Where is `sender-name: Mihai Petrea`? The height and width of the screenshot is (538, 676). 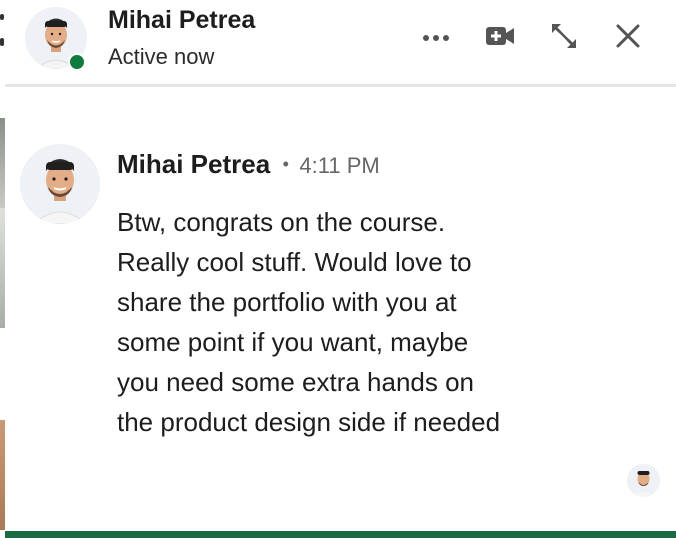 sender-name: Mihai Petrea is located at coordinates (193, 164).